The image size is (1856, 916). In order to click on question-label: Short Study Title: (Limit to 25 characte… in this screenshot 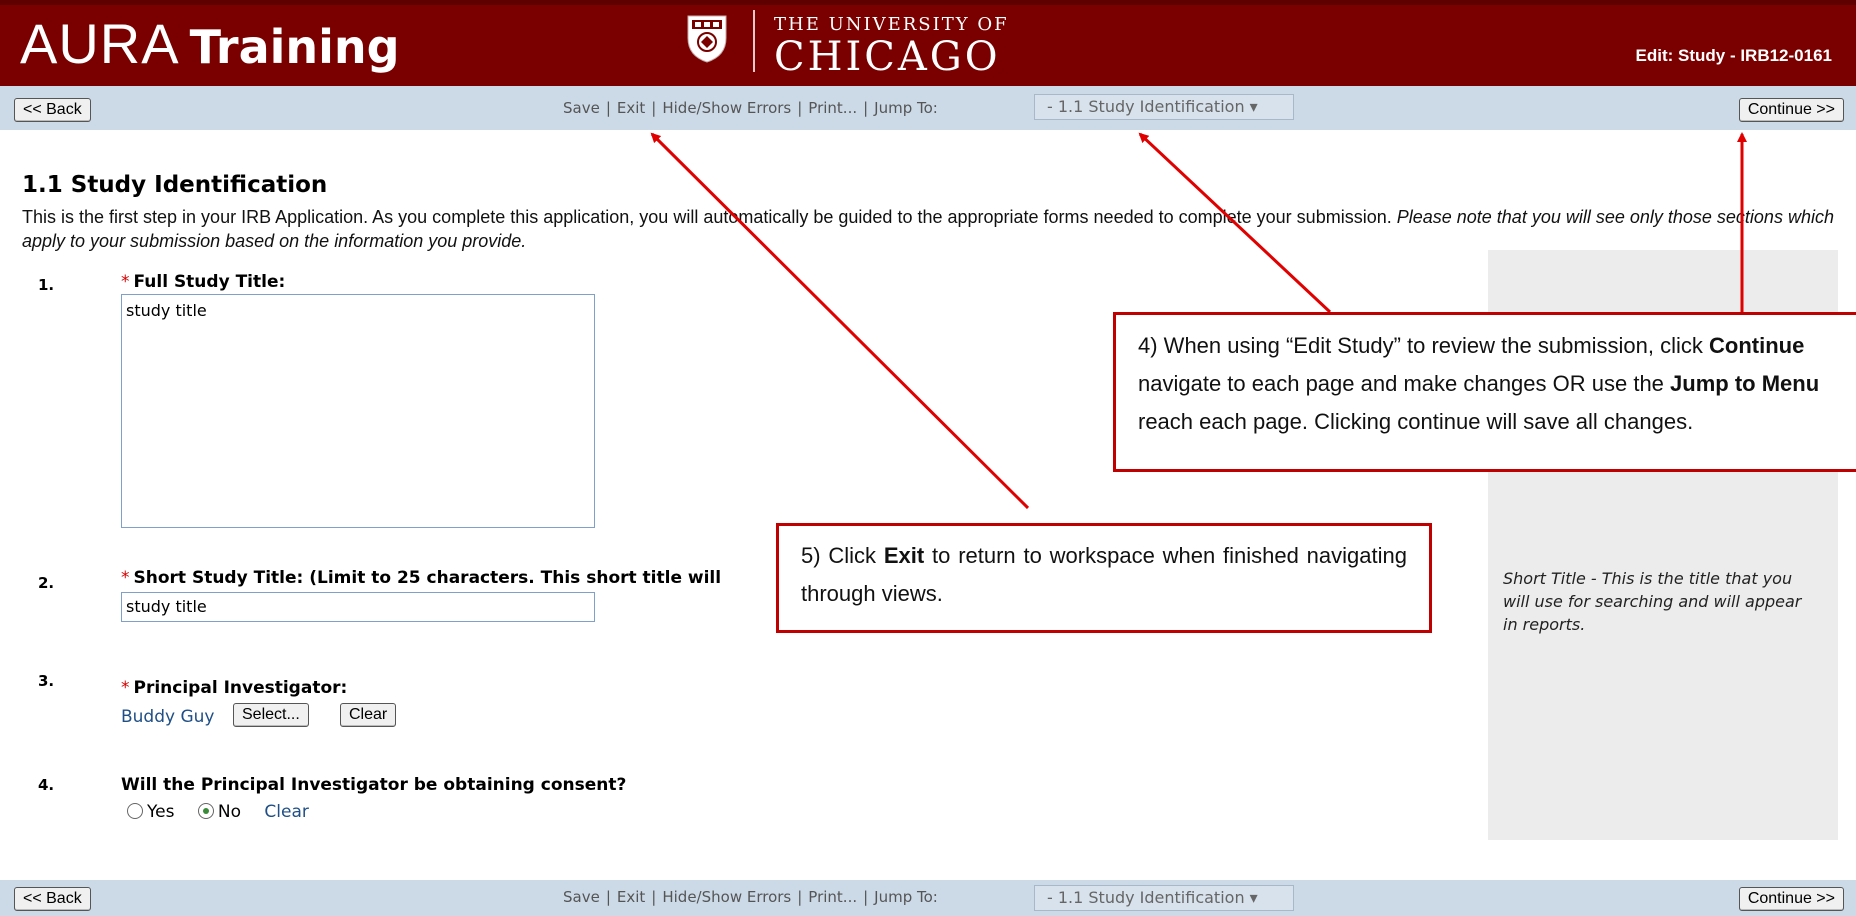, I will do `click(427, 578)`.